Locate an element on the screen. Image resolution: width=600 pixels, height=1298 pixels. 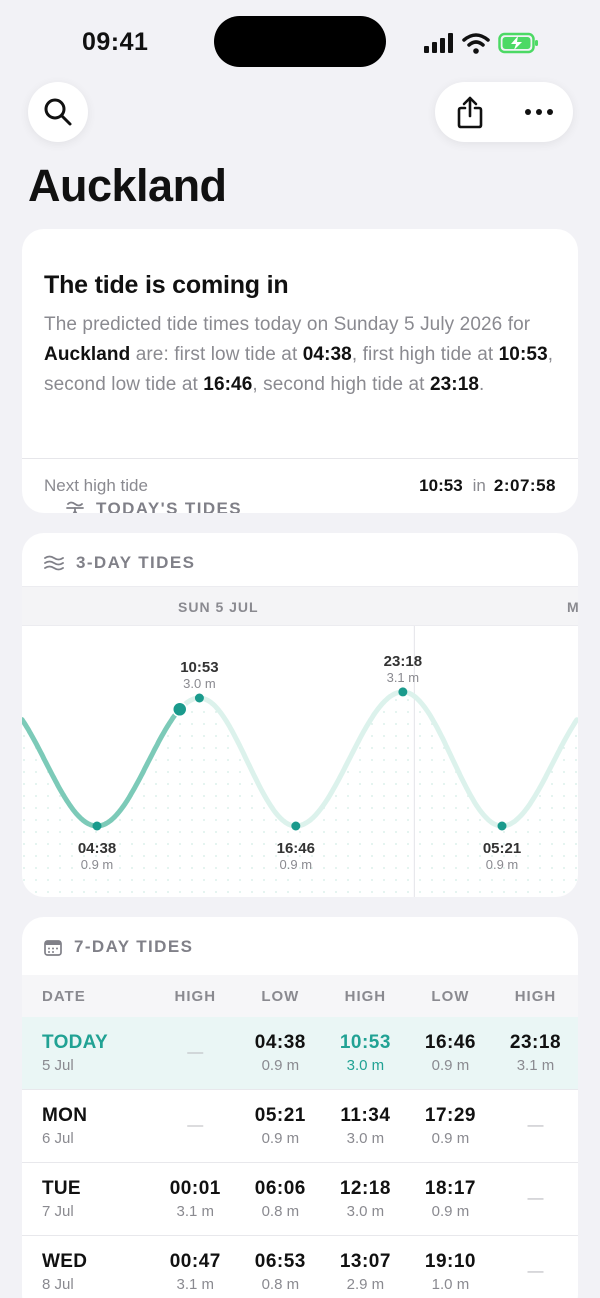
tide-cell: 19:10 1.0 m is located at coordinates (450, 1272).